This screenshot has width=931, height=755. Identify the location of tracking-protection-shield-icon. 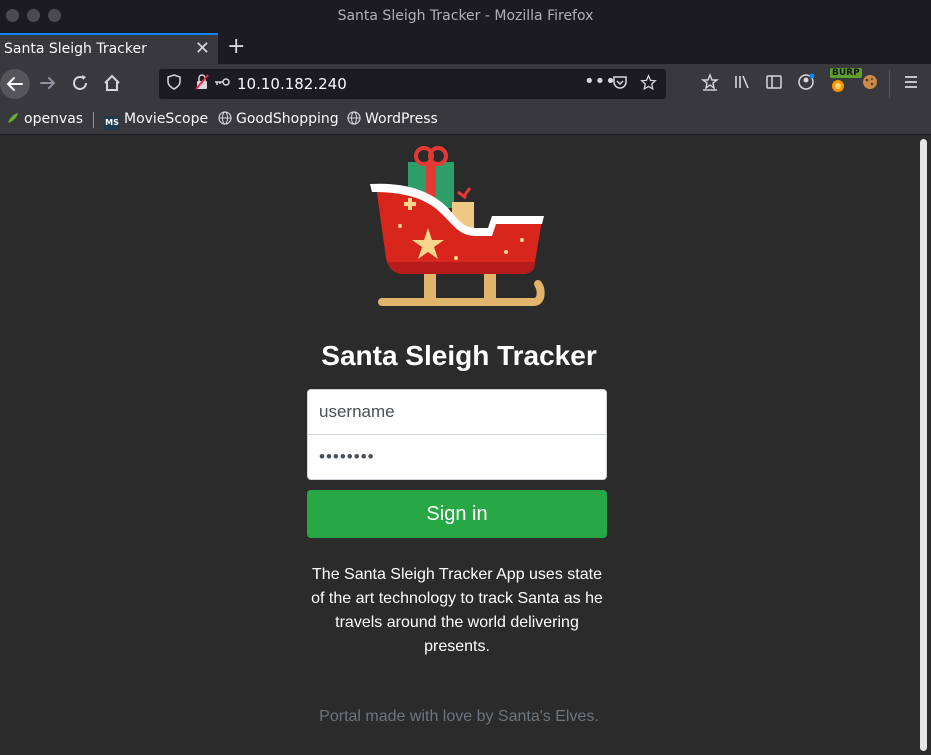
(174, 84).